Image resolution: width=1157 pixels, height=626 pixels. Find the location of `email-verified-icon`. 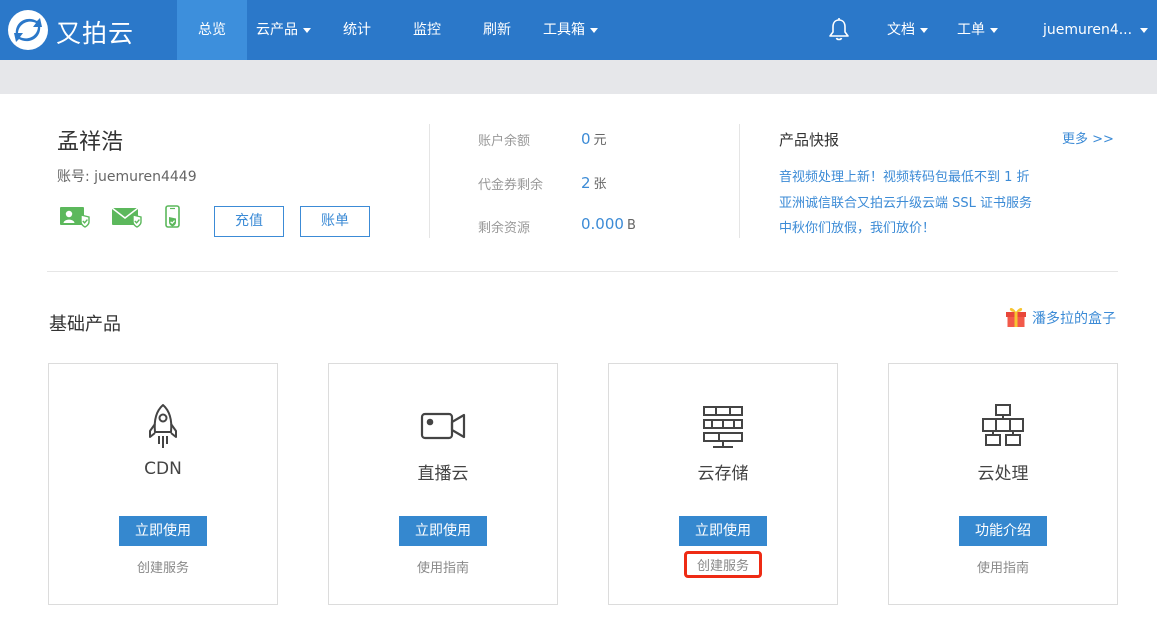

email-verified-icon is located at coordinates (127, 219).